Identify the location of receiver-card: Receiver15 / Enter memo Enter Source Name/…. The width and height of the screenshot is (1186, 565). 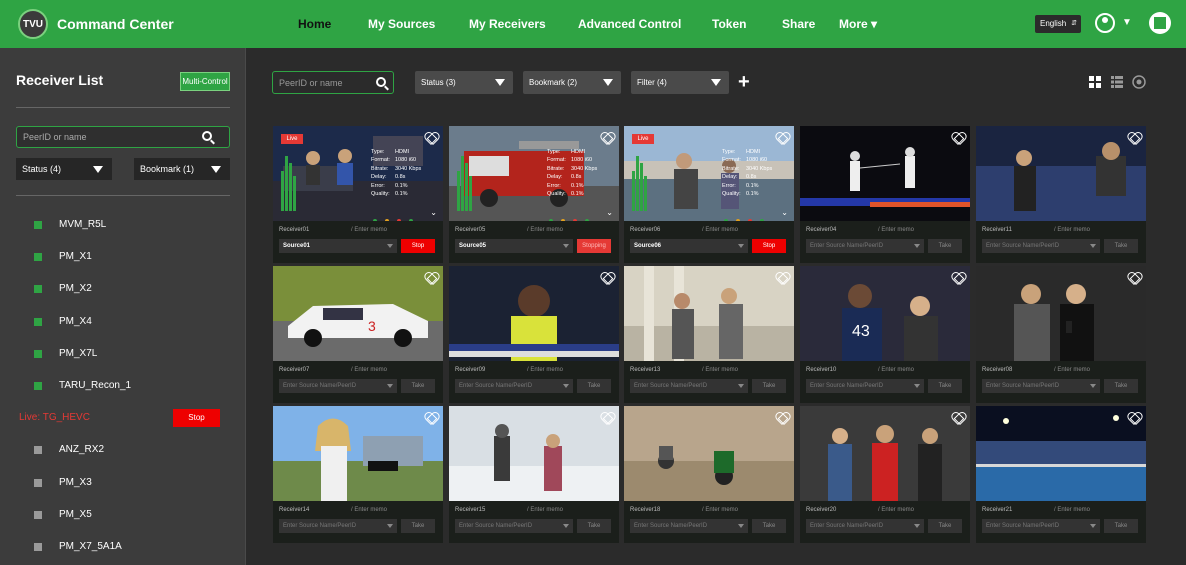
(534, 474).